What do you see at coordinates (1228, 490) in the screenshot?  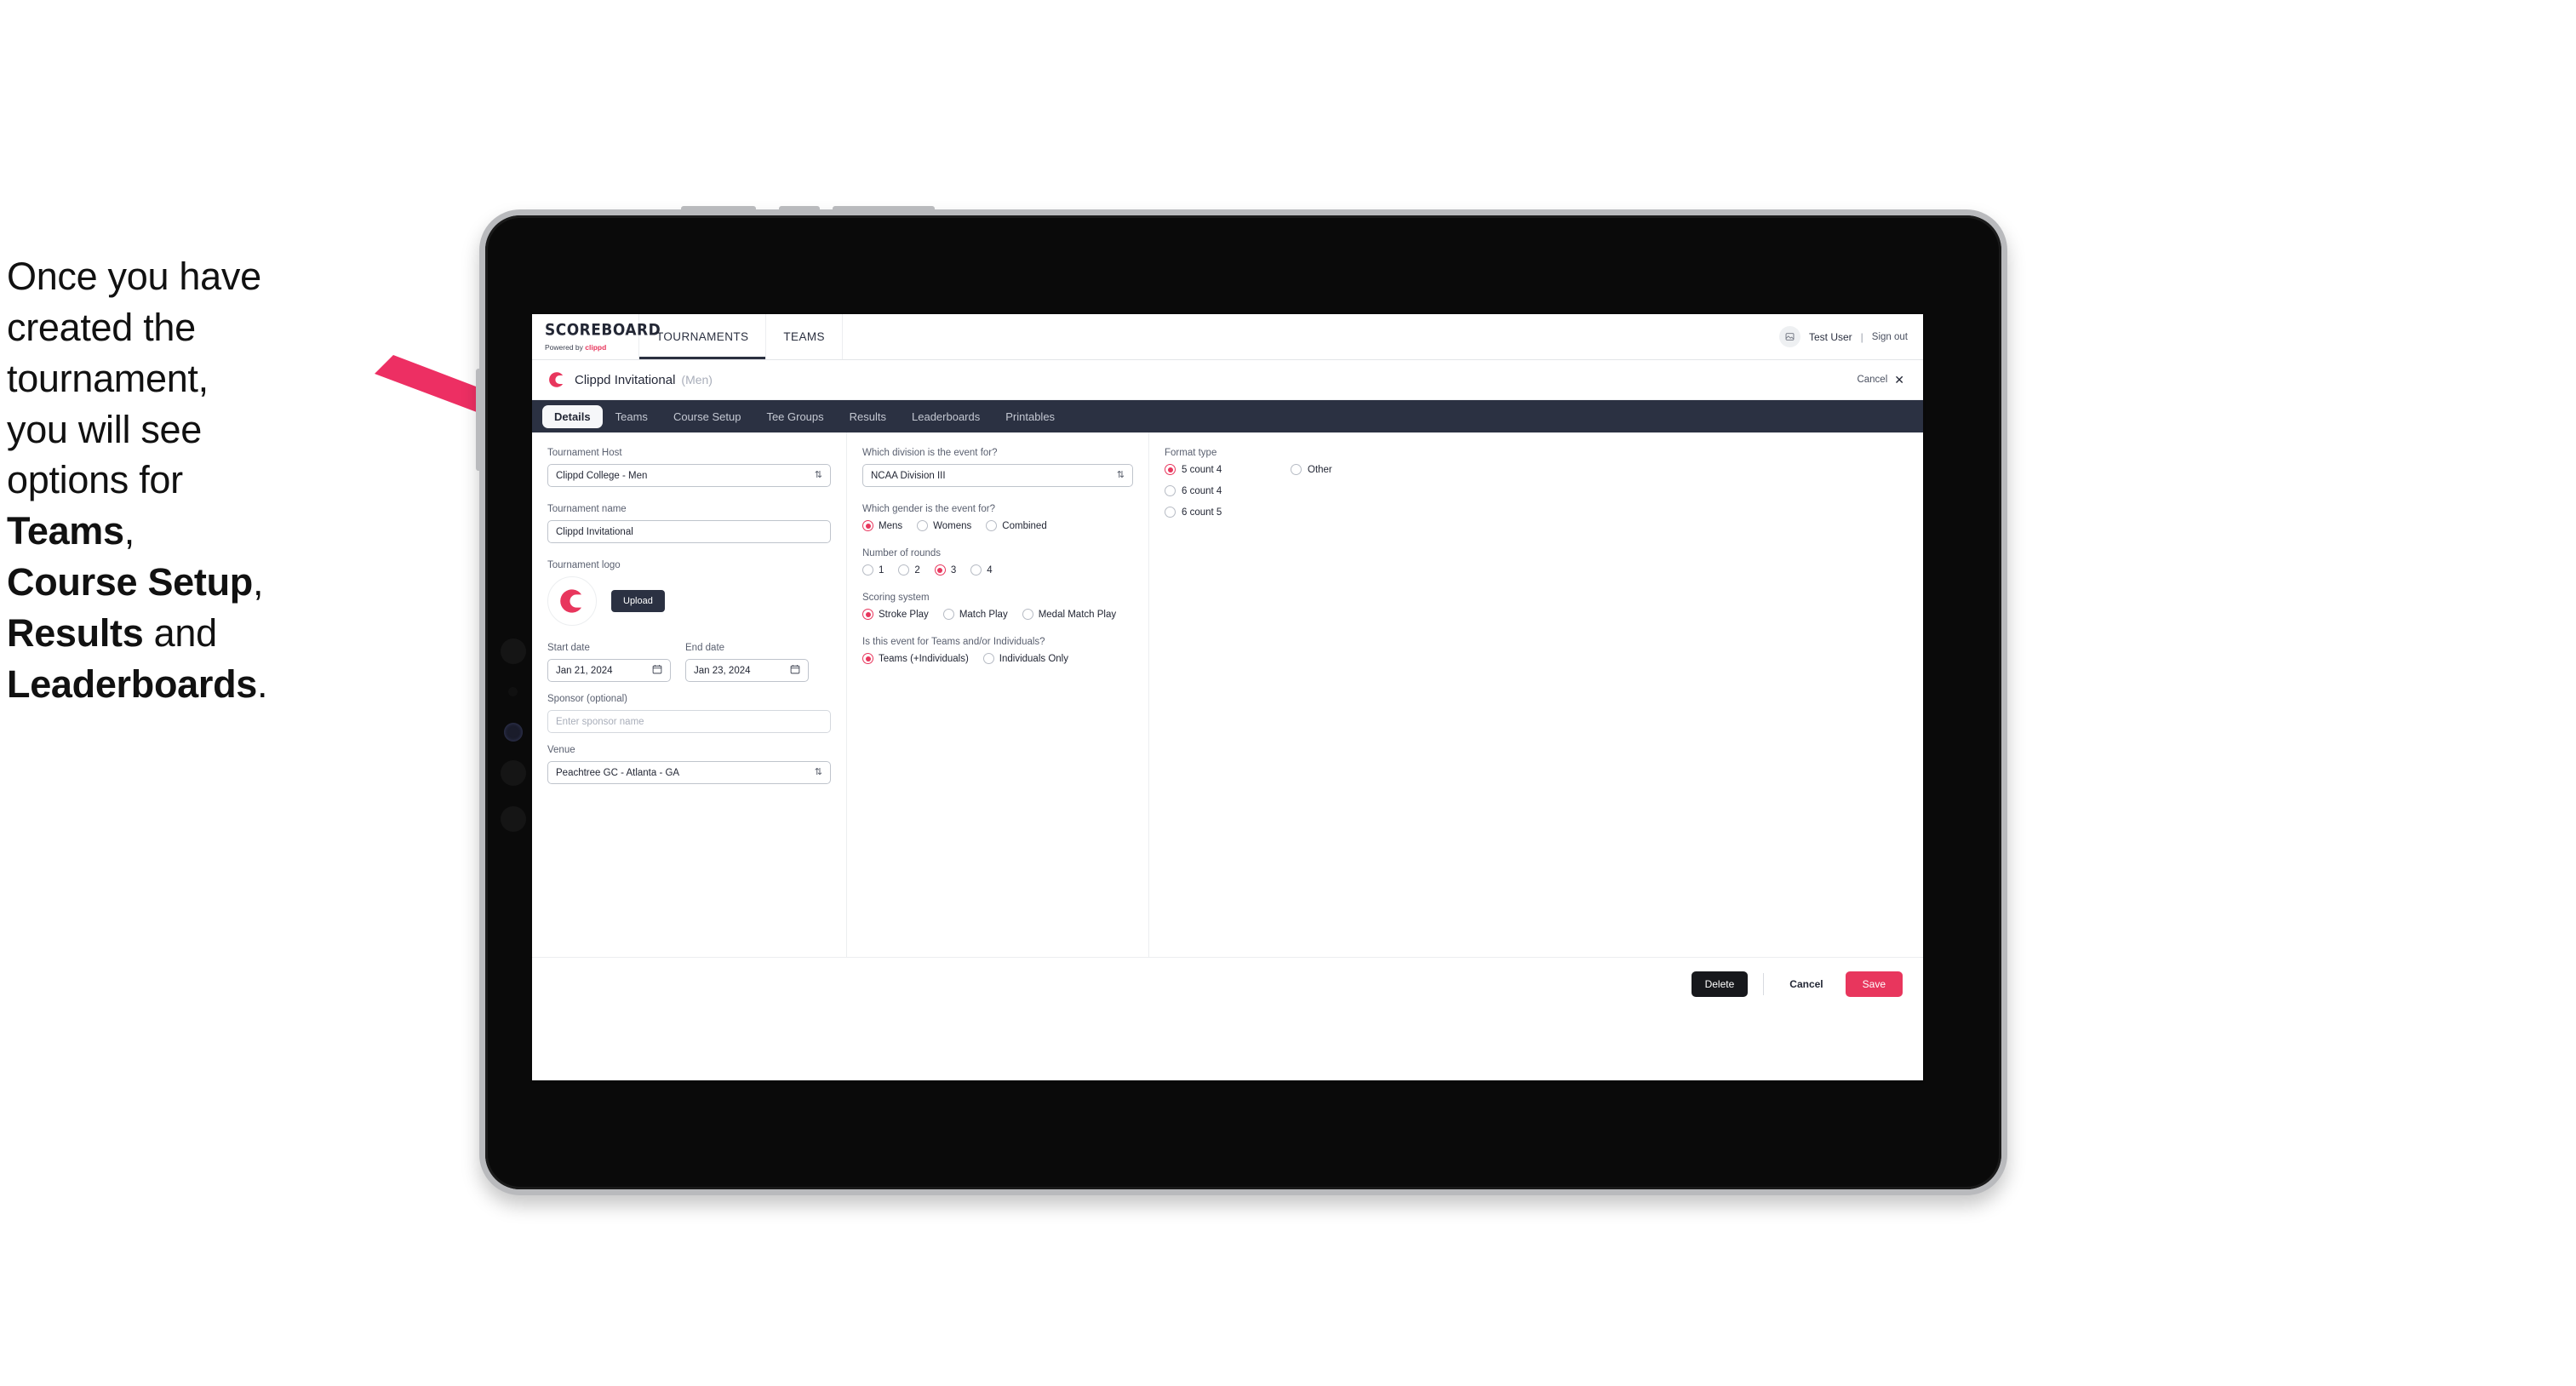 I see `format-option-6-count-4: 6 count 4` at bounding box center [1228, 490].